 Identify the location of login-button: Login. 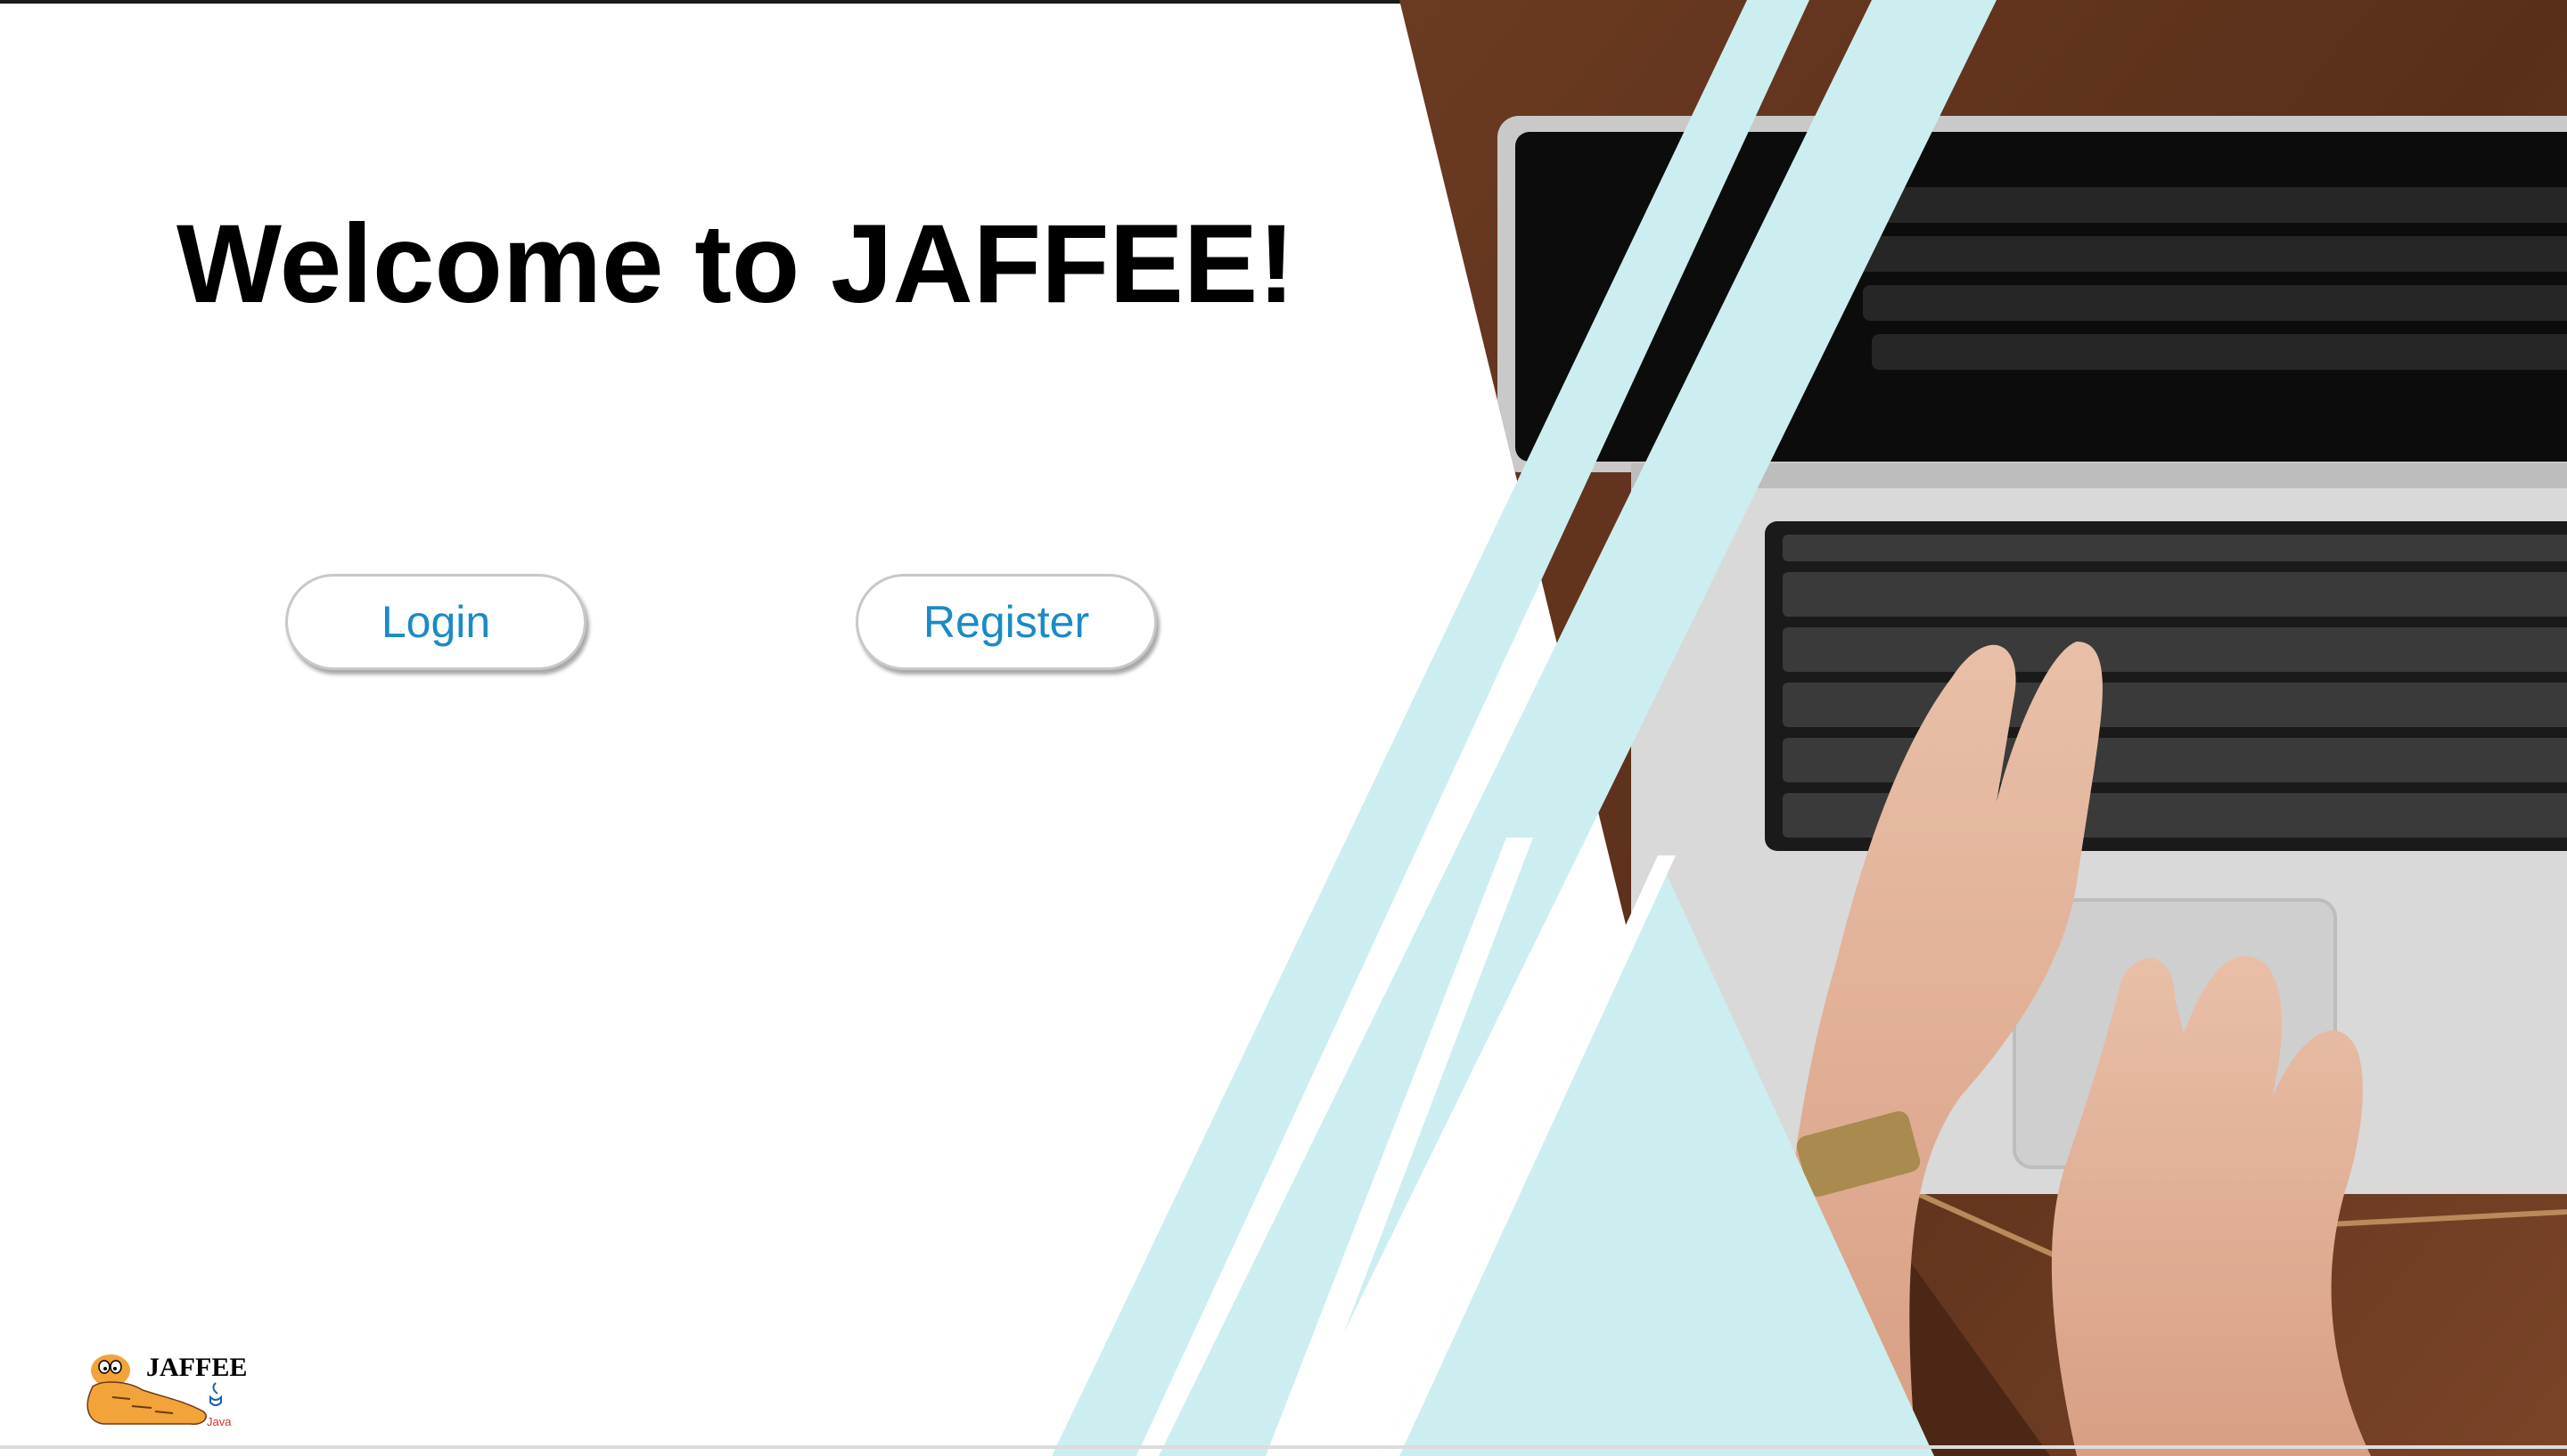
(435, 622).